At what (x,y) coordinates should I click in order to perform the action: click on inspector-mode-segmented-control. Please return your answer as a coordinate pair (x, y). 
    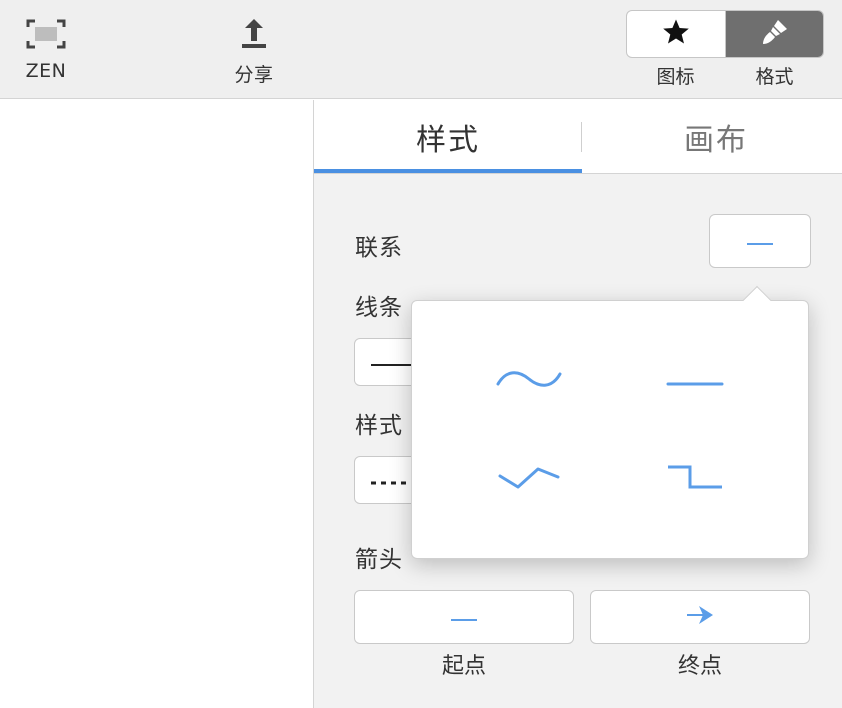
    Looking at the image, I should click on (725, 34).